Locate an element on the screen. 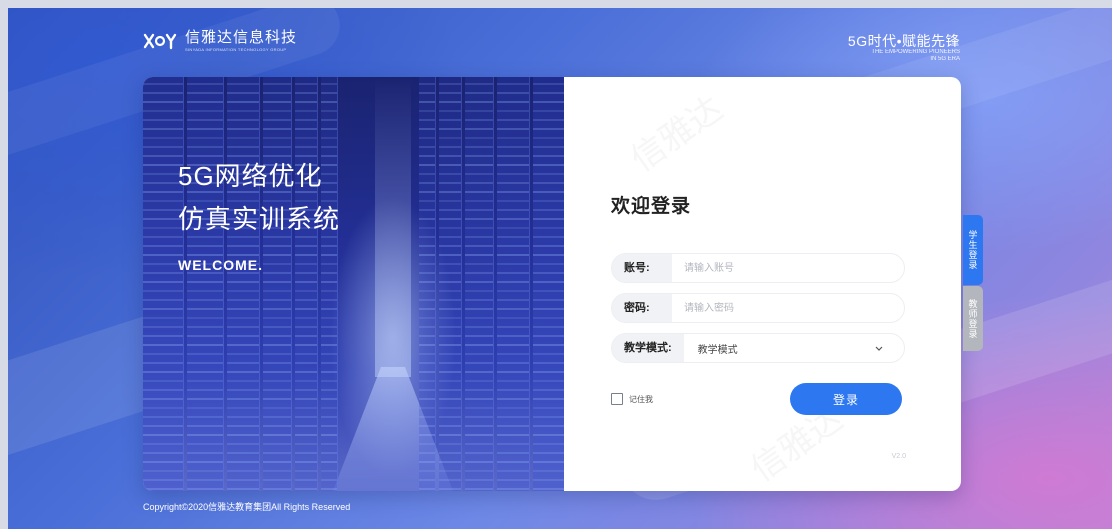 This screenshot has height=529, width=1112. hero-title-line1: 5G网络优化 is located at coordinates (250, 176).